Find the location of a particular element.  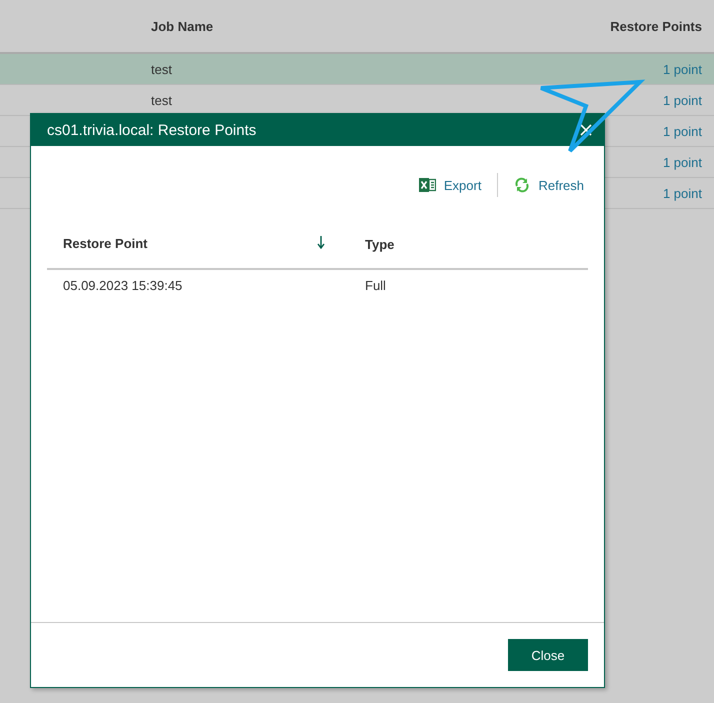

close-button: Close is located at coordinates (548, 655).